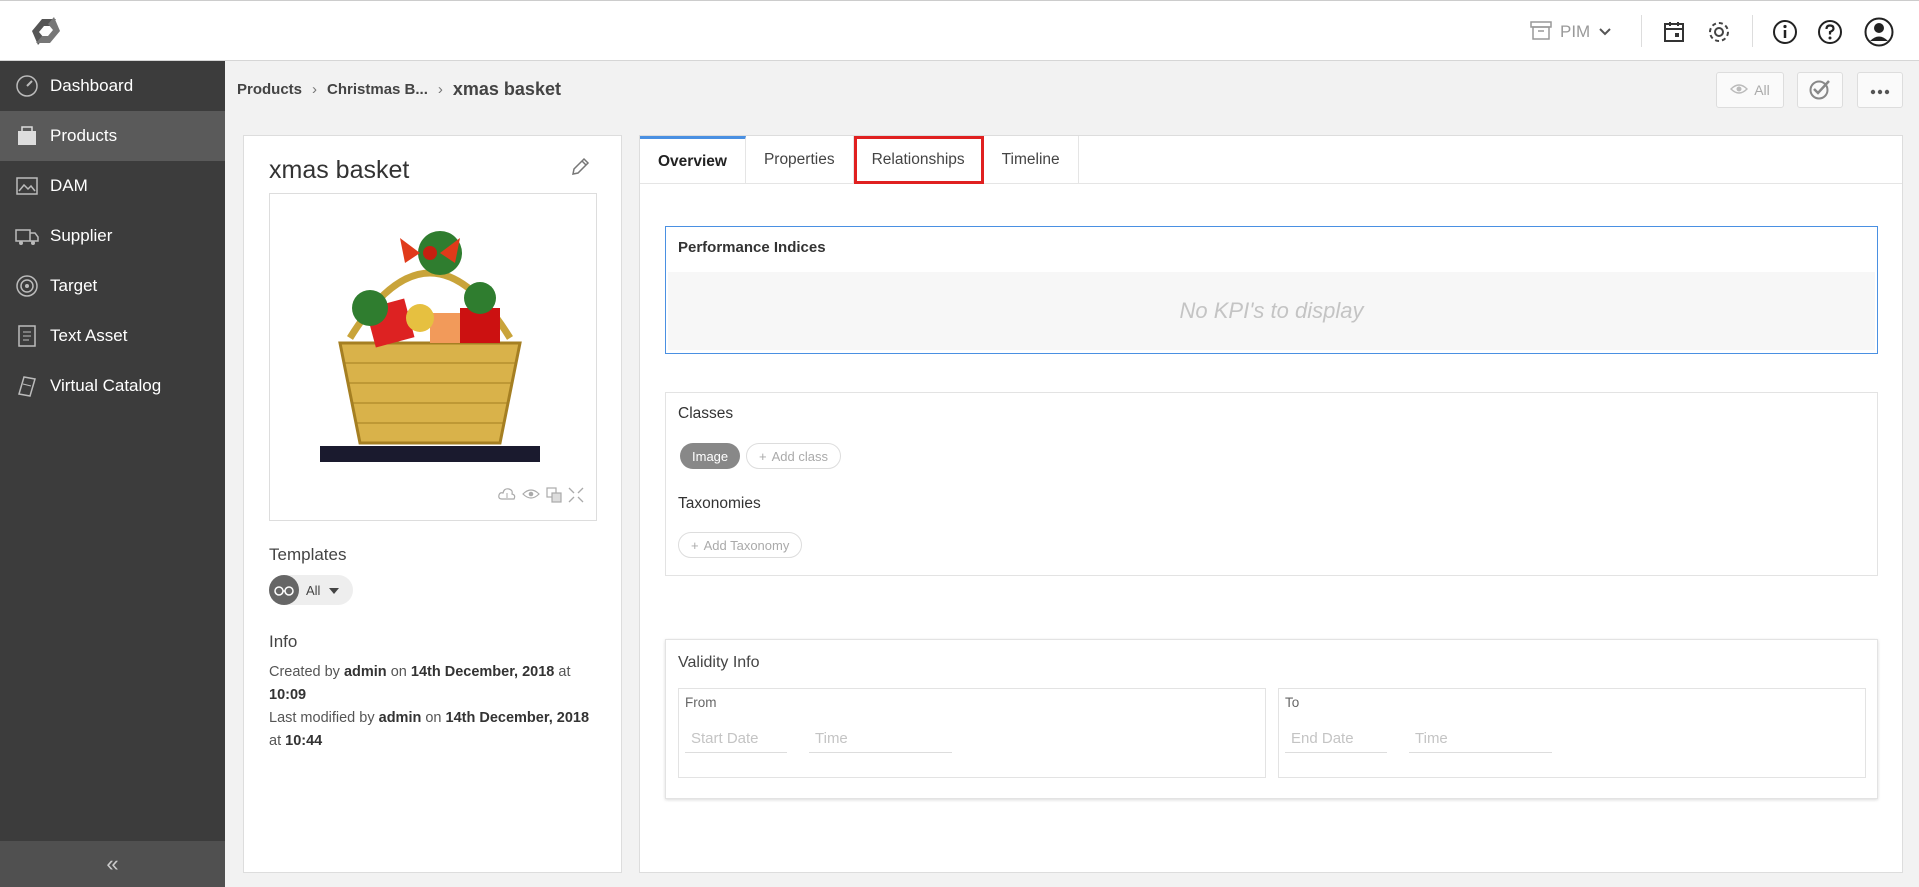 Image resolution: width=1919 pixels, height=887 pixels. Describe the element at coordinates (92, 85) in the screenshot. I see `sidebar-item-label: Dashboard` at that location.